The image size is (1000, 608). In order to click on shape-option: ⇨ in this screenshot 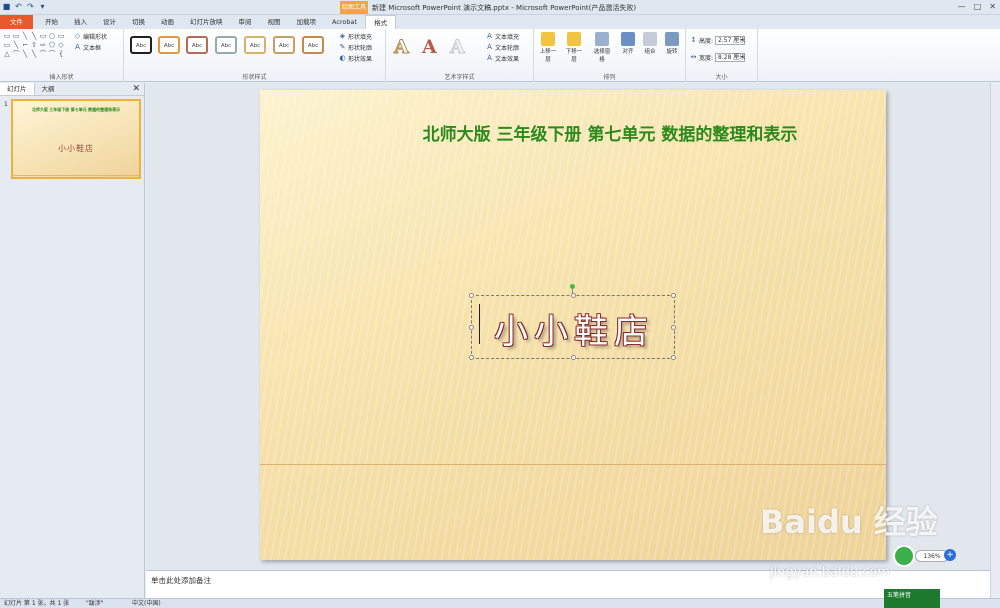, I will do `click(43, 45)`.